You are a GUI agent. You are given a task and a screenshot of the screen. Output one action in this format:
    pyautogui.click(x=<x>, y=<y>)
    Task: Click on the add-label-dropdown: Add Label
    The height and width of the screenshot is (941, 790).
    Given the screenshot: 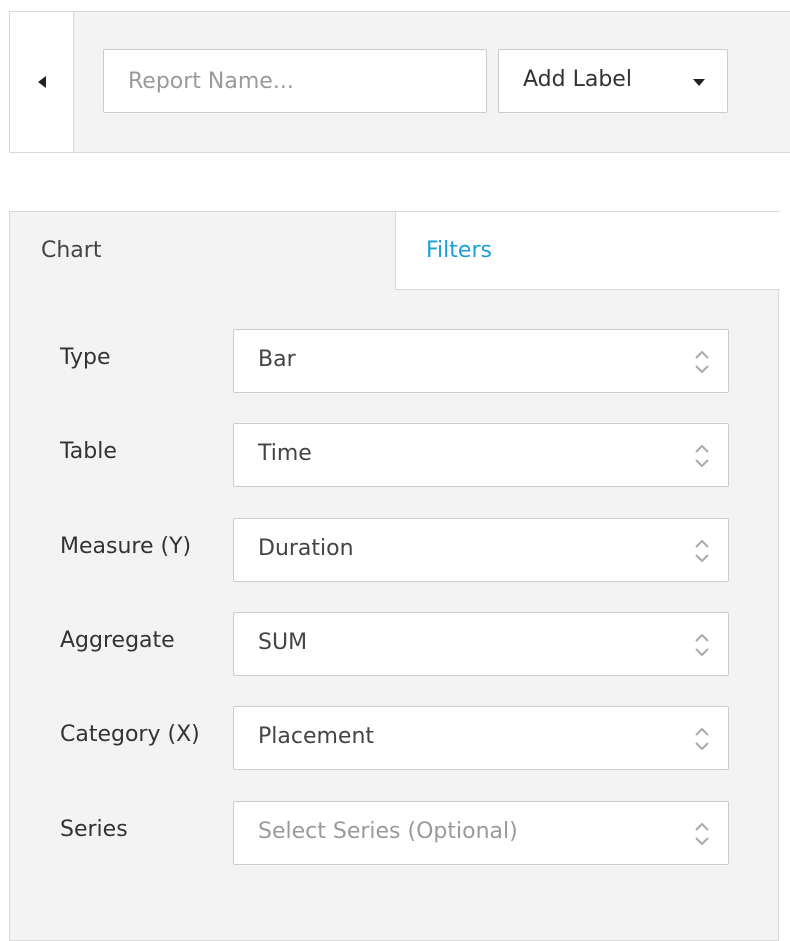 What is the action you would take?
    pyautogui.click(x=613, y=81)
    